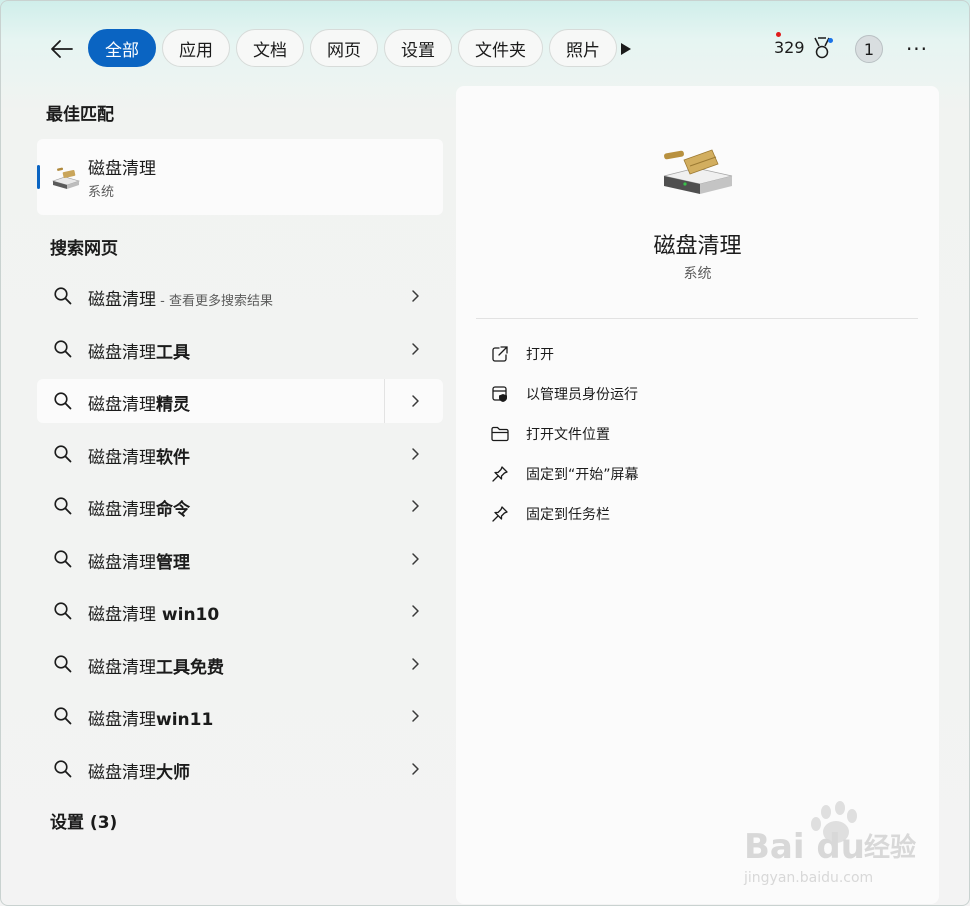 The width and height of the screenshot is (970, 906). Describe the element at coordinates (568, 435) in the screenshot. I see `action-label: 打开文件位置` at that location.